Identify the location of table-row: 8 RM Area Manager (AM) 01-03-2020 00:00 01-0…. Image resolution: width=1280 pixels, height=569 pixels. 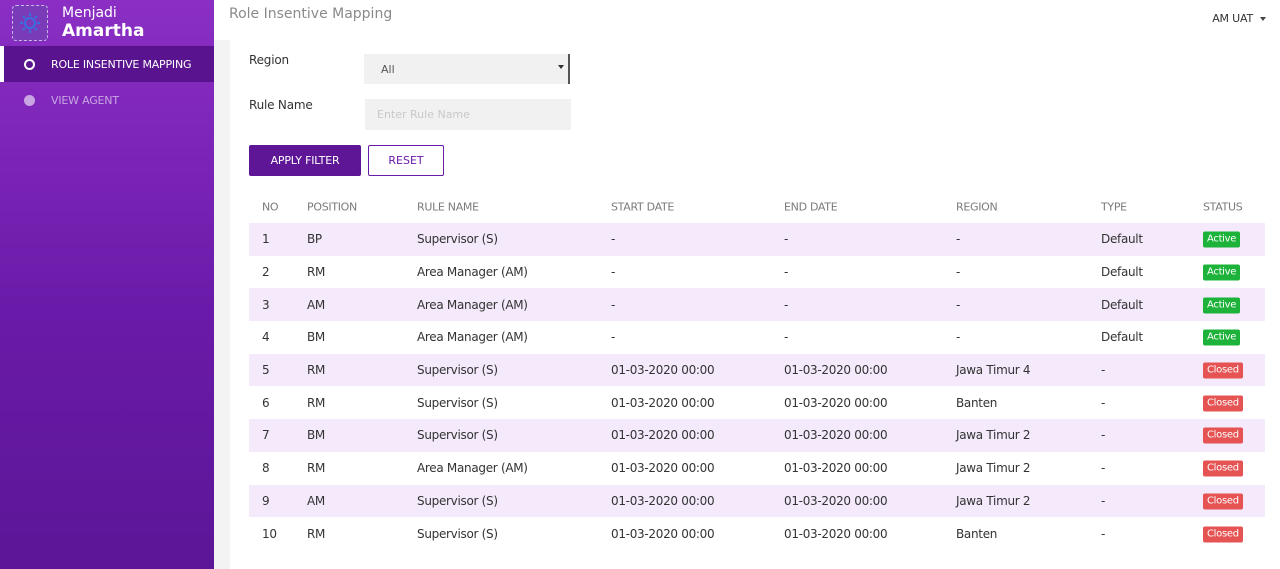
(757, 468).